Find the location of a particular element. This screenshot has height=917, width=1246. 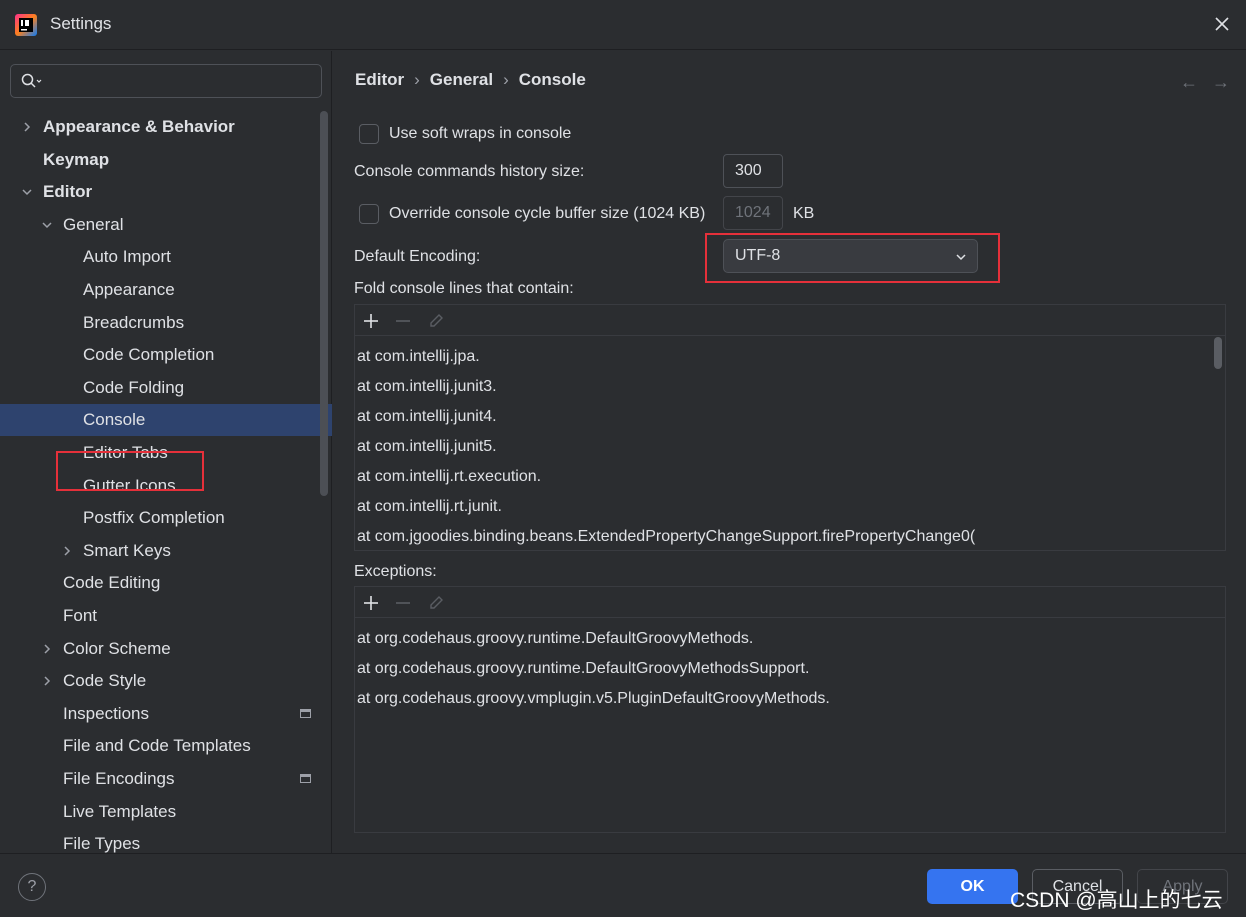

encoding-value: UTF-8 is located at coordinates (758, 255).